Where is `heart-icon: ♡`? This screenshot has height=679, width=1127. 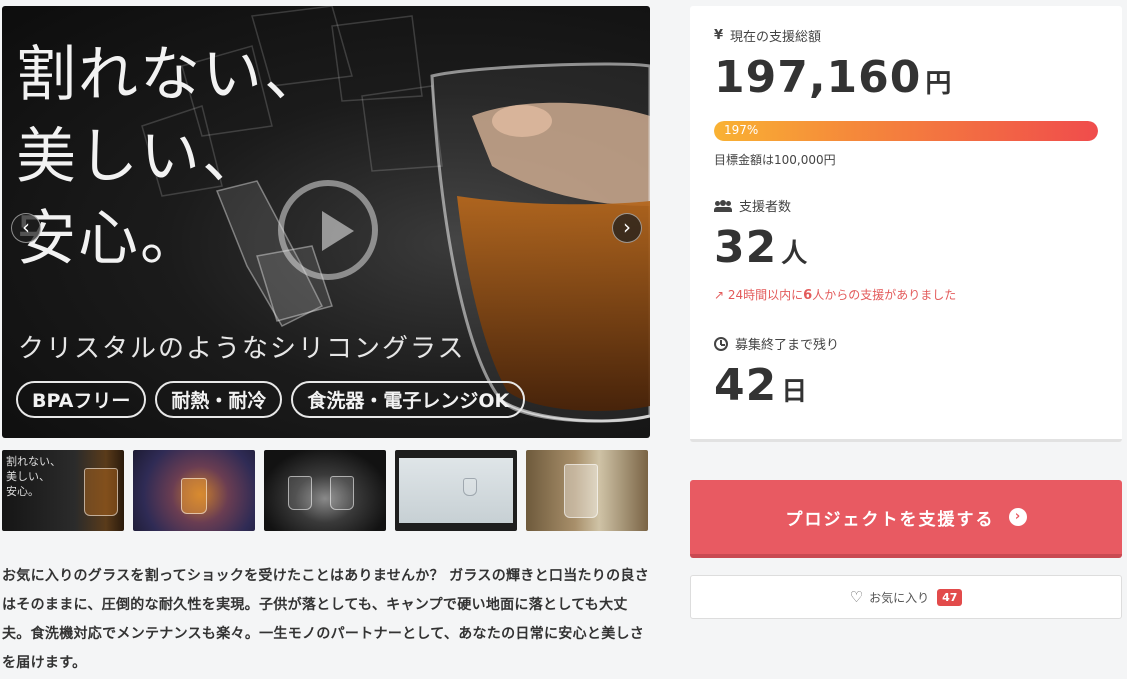 heart-icon: ♡ is located at coordinates (856, 597).